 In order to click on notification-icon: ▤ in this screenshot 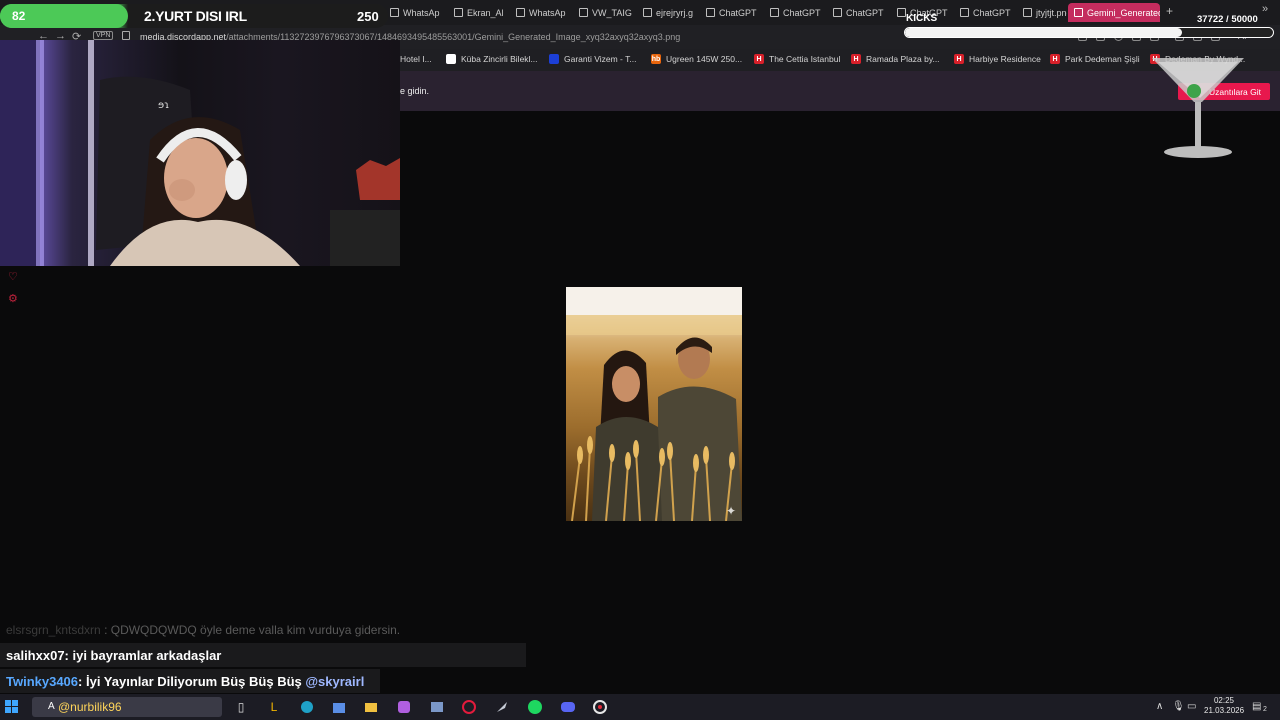, I will do `click(1256, 706)`.